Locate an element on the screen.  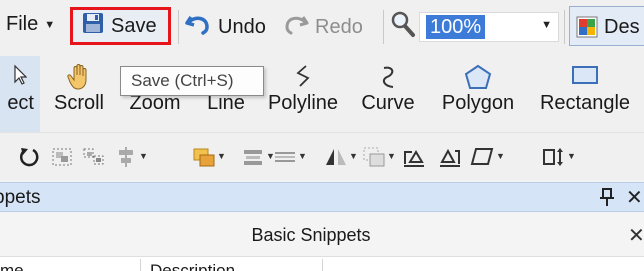
align-icon: ▼ is located at coordinates (131, 159).